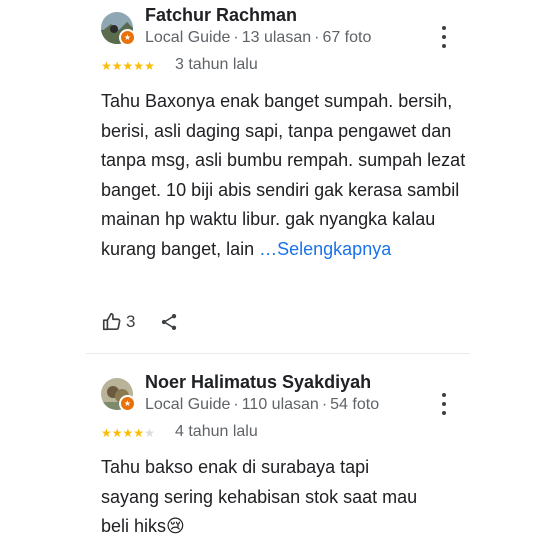 The image size is (555, 555). What do you see at coordinates (280, 404) in the screenshot?
I see `reviewer-review-count: 110 ulasan` at bounding box center [280, 404].